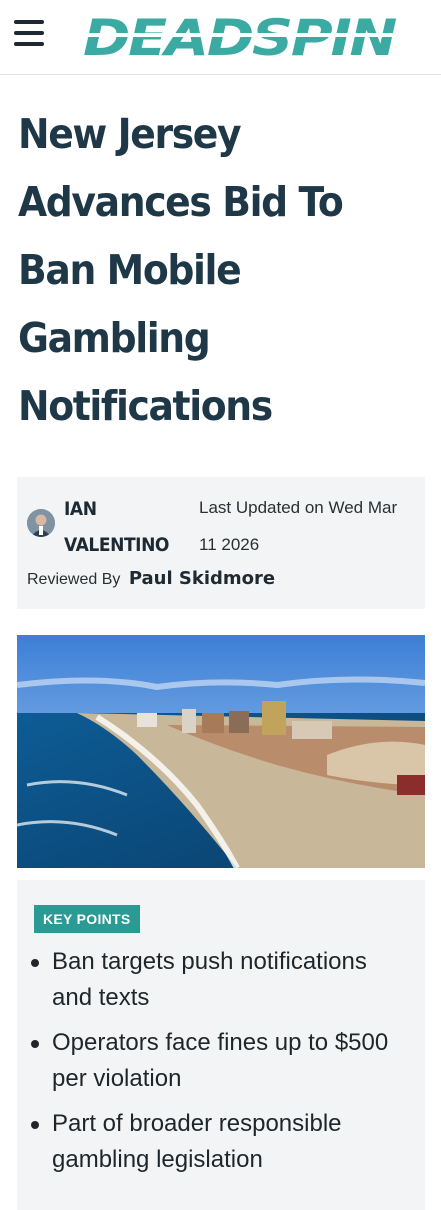 The height and width of the screenshot is (1210, 441). I want to click on reviewed-by-line: Reviewed By Paul Skidmore, so click(151, 578).